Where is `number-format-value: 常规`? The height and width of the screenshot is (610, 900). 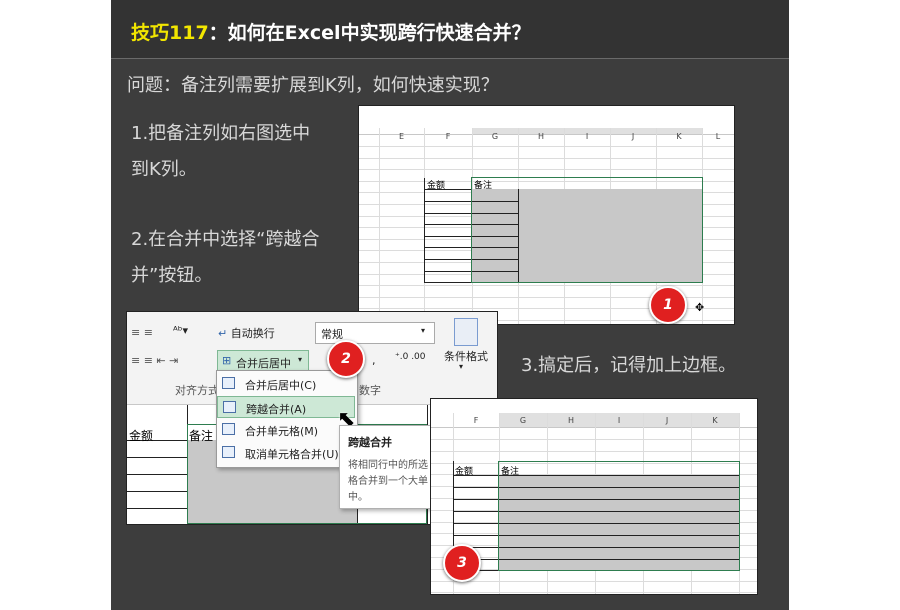
number-format-value: 常规 is located at coordinates (332, 334).